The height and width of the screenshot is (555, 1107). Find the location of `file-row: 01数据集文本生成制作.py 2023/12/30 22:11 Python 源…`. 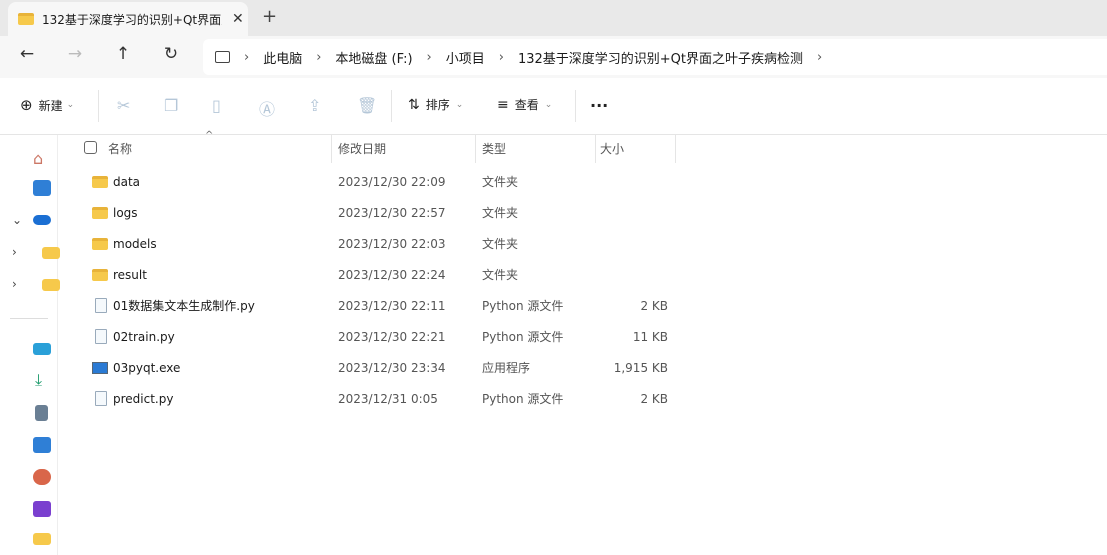

file-row: 01数据集文本生成制作.py 2023/12/30 22:11 Python 源… is located at coordinates (380, 305).